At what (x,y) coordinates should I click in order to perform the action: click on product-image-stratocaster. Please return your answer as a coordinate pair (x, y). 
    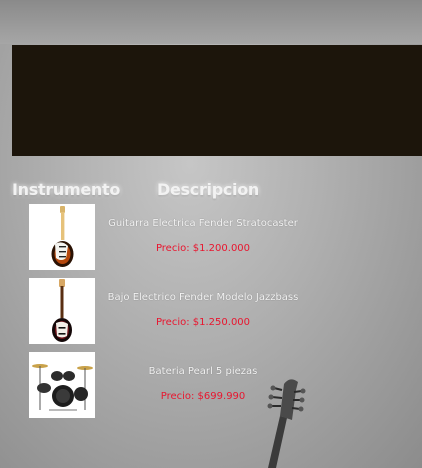
    Looking at the image, I should click on (62, 237).